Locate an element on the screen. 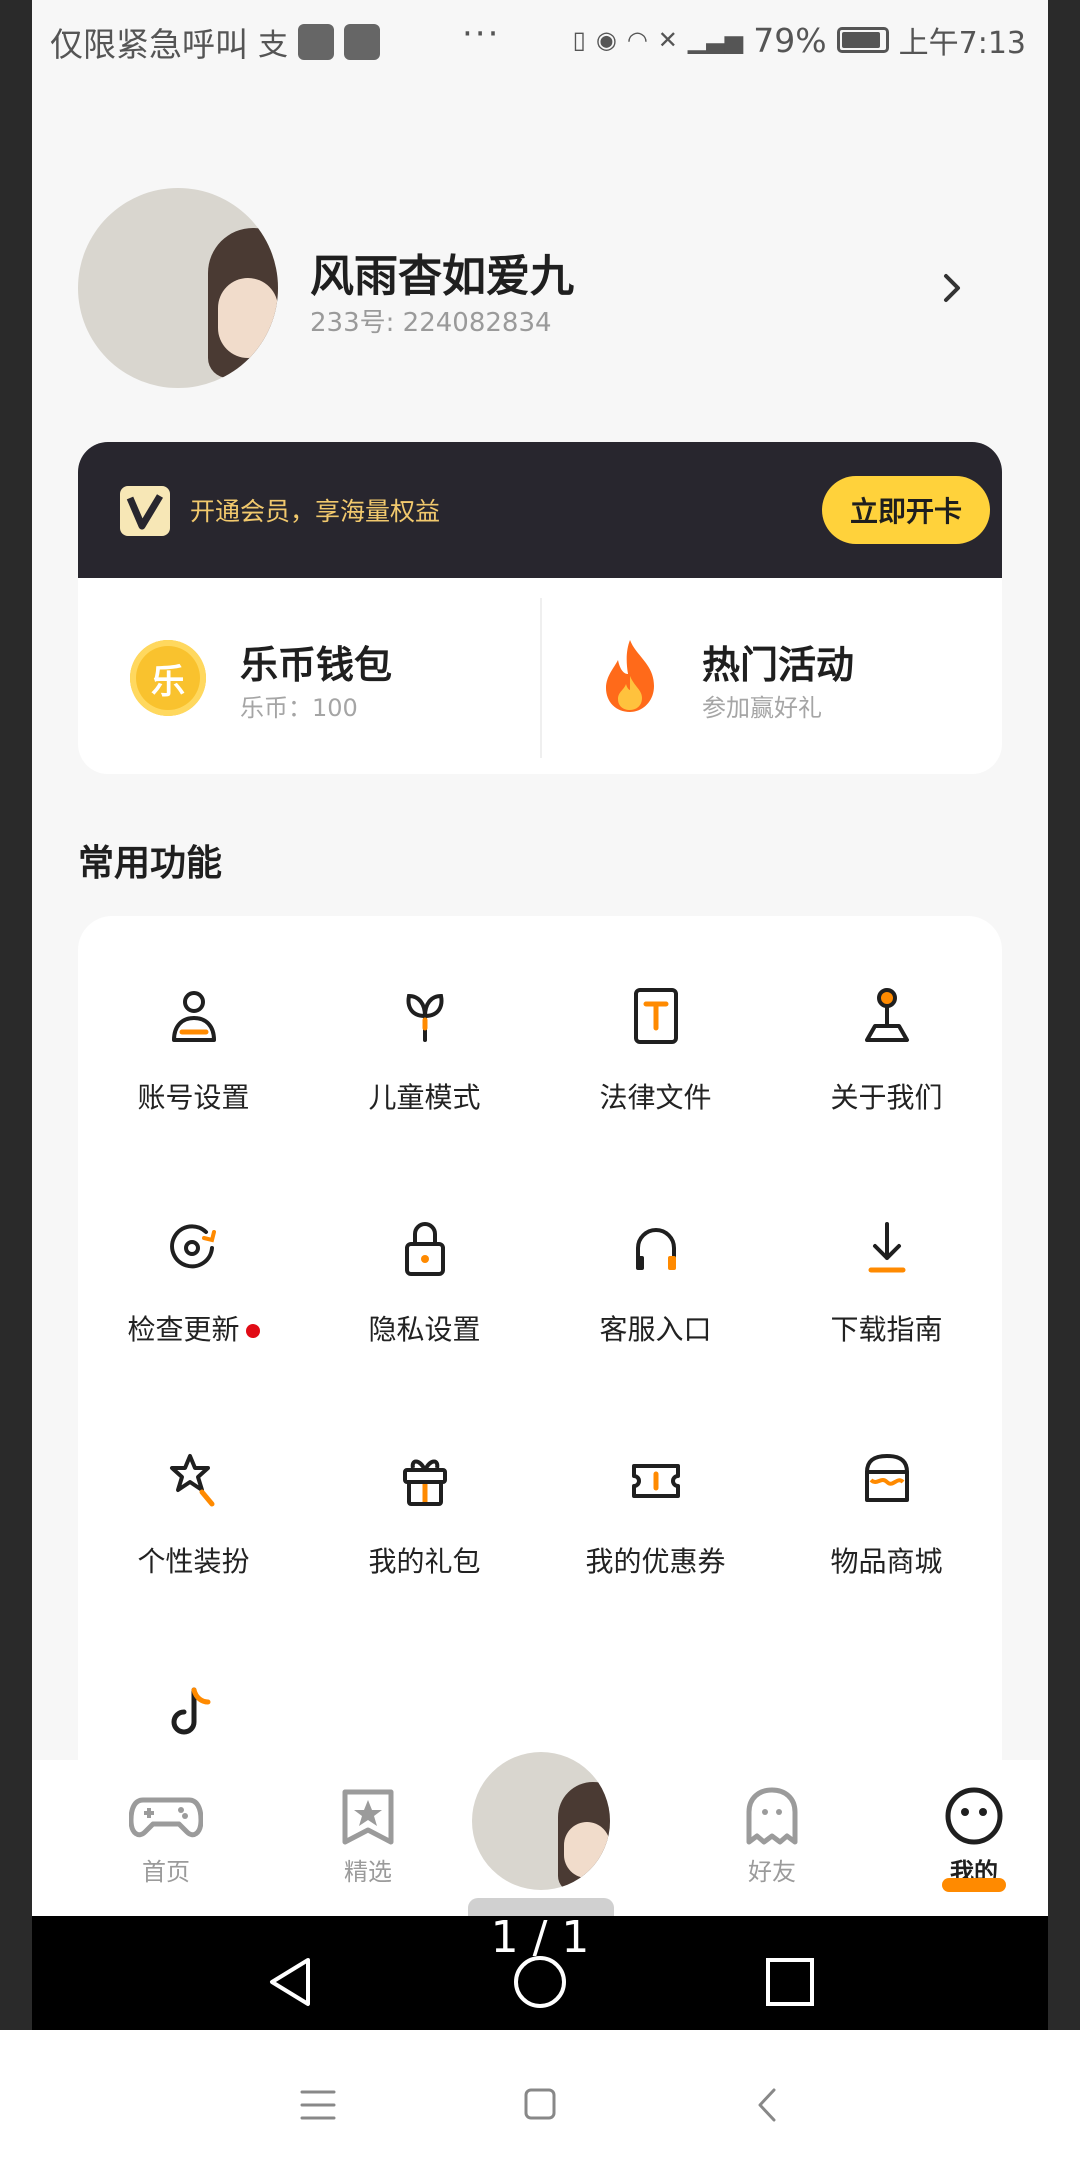 The image size is (1080, 2160). feature-label: 法律文件 is located at coordinates (655, 1097).